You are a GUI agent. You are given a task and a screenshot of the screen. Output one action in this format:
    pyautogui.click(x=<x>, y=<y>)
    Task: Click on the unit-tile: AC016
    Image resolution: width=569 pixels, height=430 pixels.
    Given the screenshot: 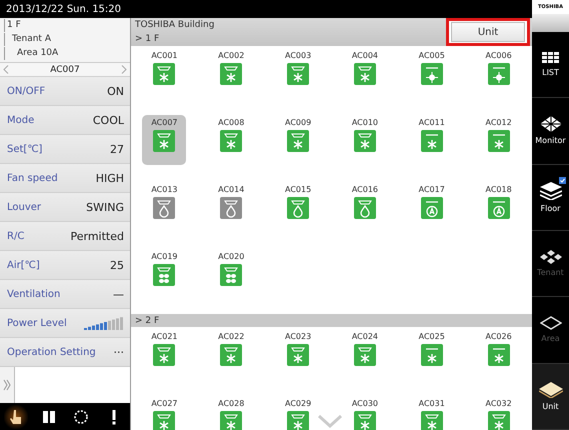 What is the action you would take?
    pyautogui.click(x=364, y=207)
    